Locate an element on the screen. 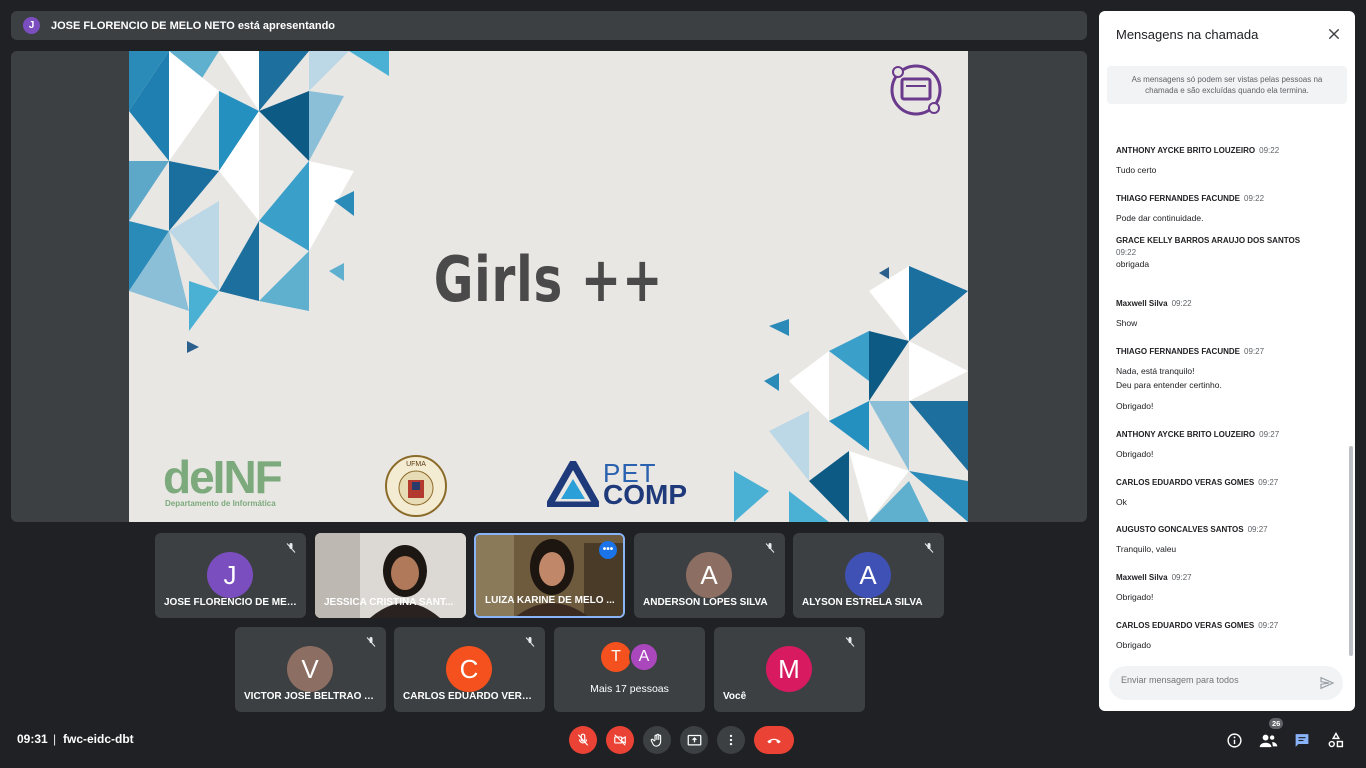  chat-panel-title: Mensagens na chamada is located at coordinates (1187, 34).